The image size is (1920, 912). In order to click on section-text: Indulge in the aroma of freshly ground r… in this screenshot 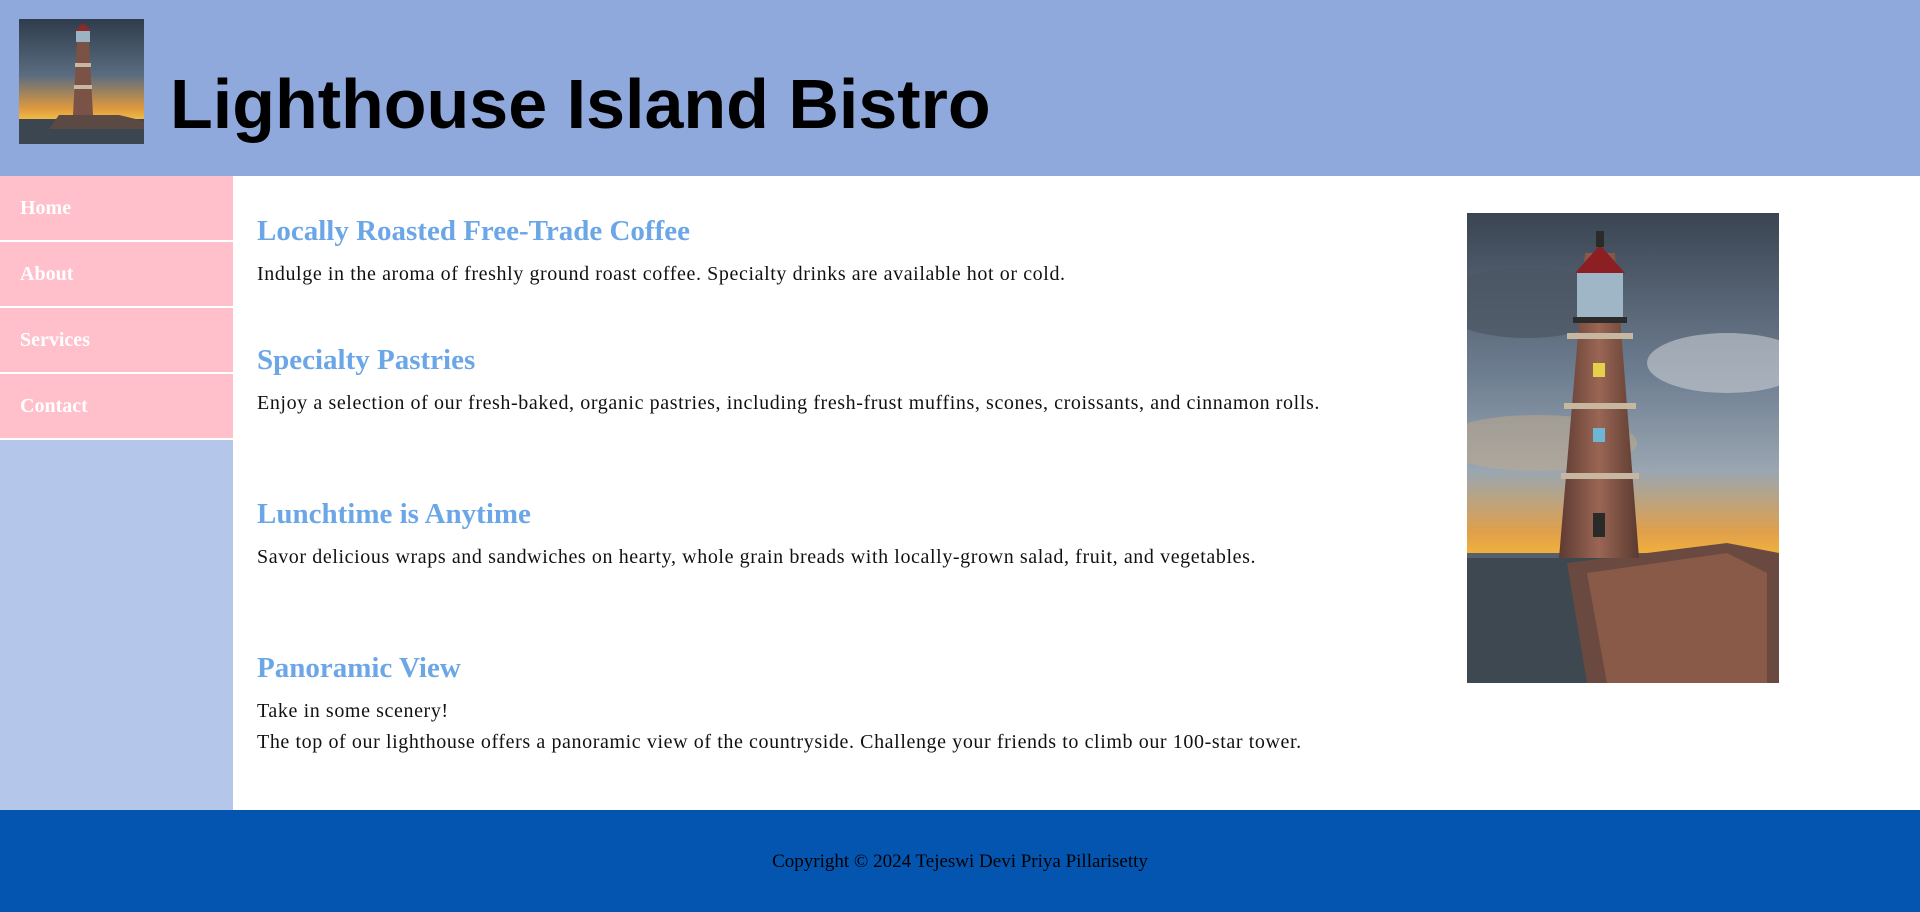, I will do `click(661, 274)`.